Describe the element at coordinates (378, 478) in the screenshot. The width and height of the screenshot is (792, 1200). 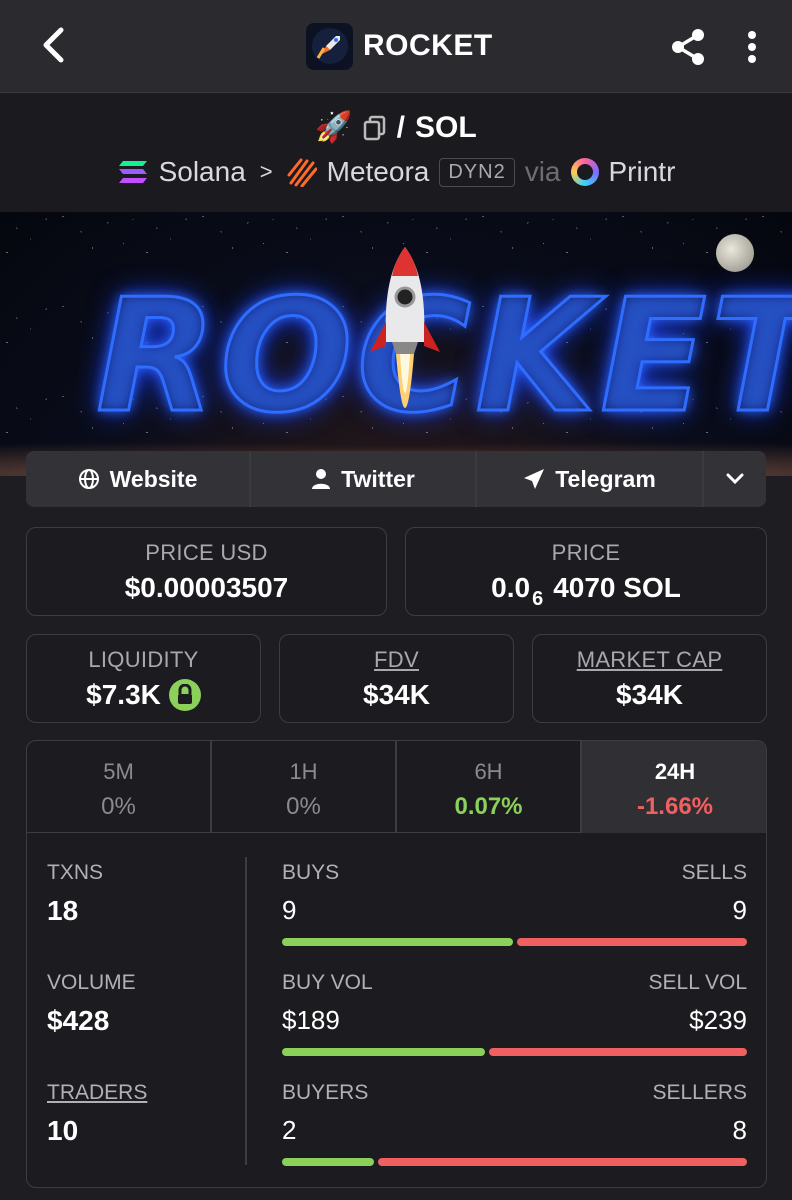
I see `twitter-label: Twitter` at that location.